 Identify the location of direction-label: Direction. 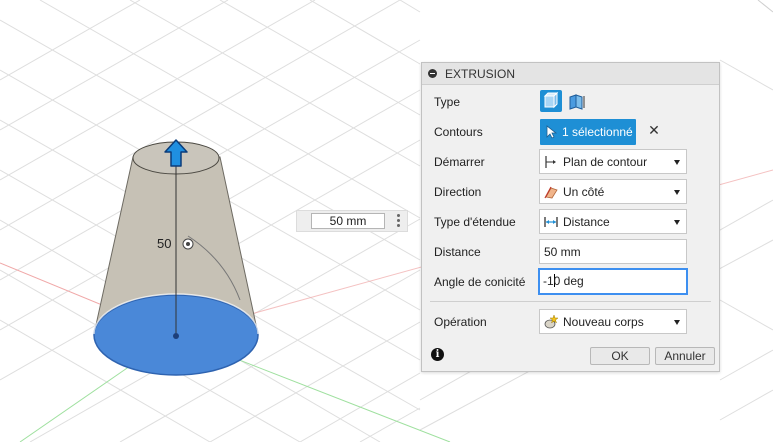
(458, 192).